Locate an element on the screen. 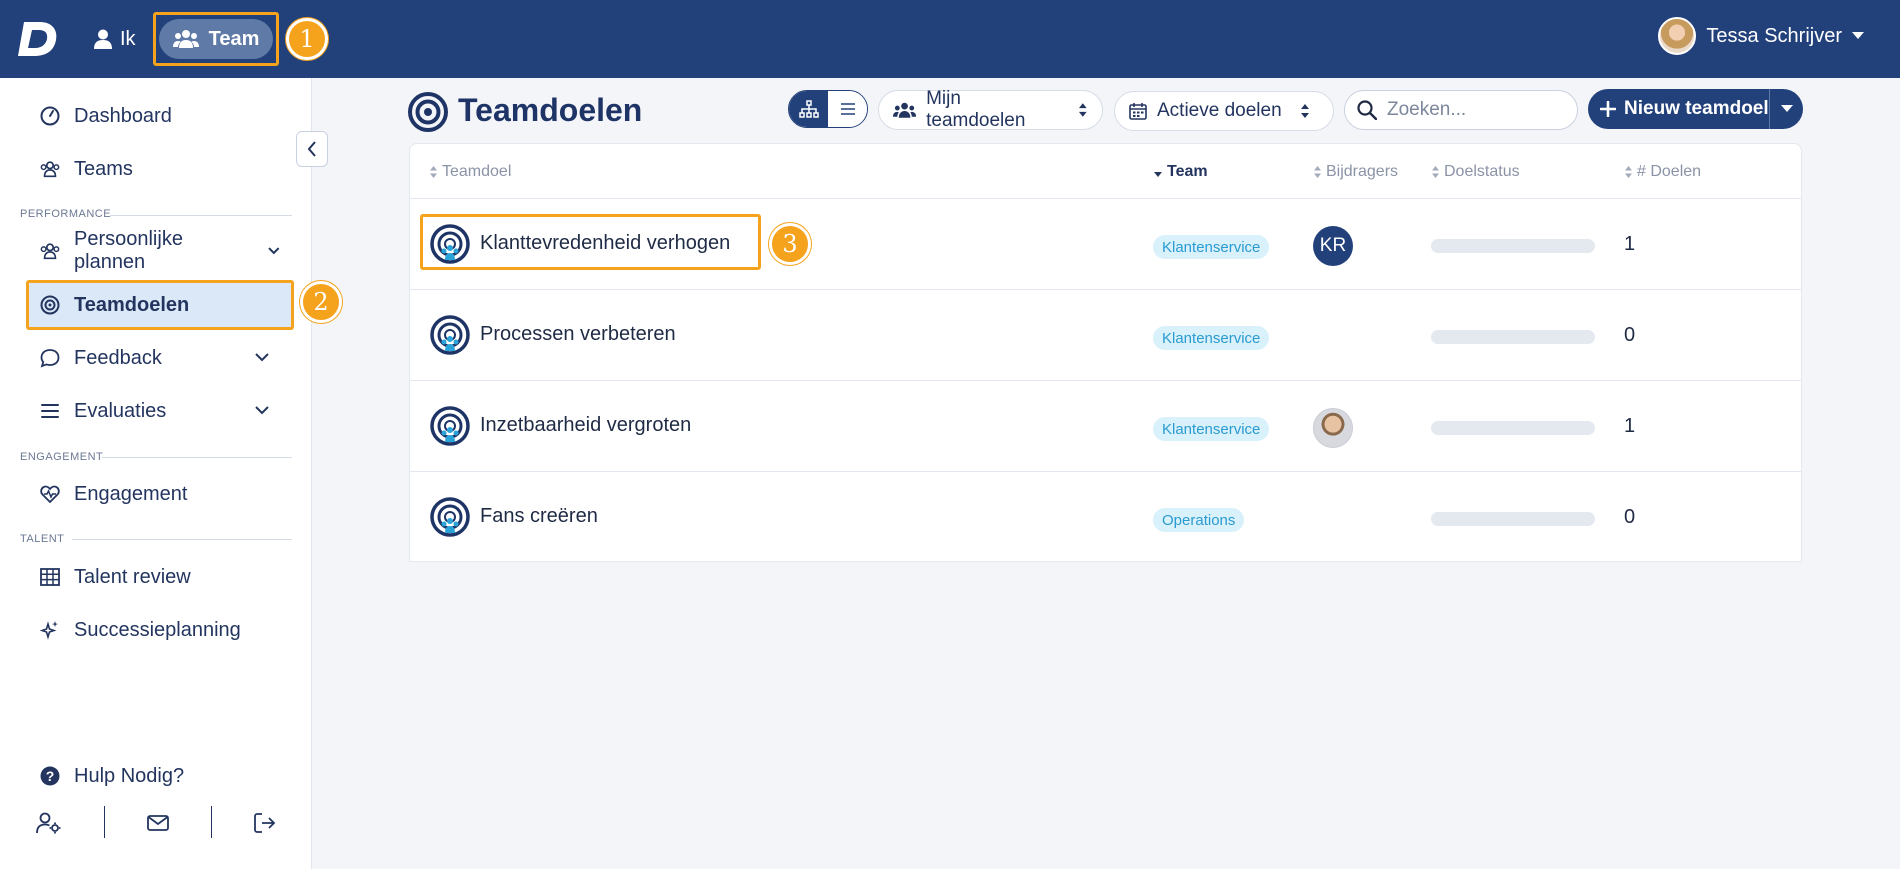 The height and width of the screenshot is (869, 1900). new-teamgoal-button-group: Nieuw teamdoel is located at coordinates (1695, 109).